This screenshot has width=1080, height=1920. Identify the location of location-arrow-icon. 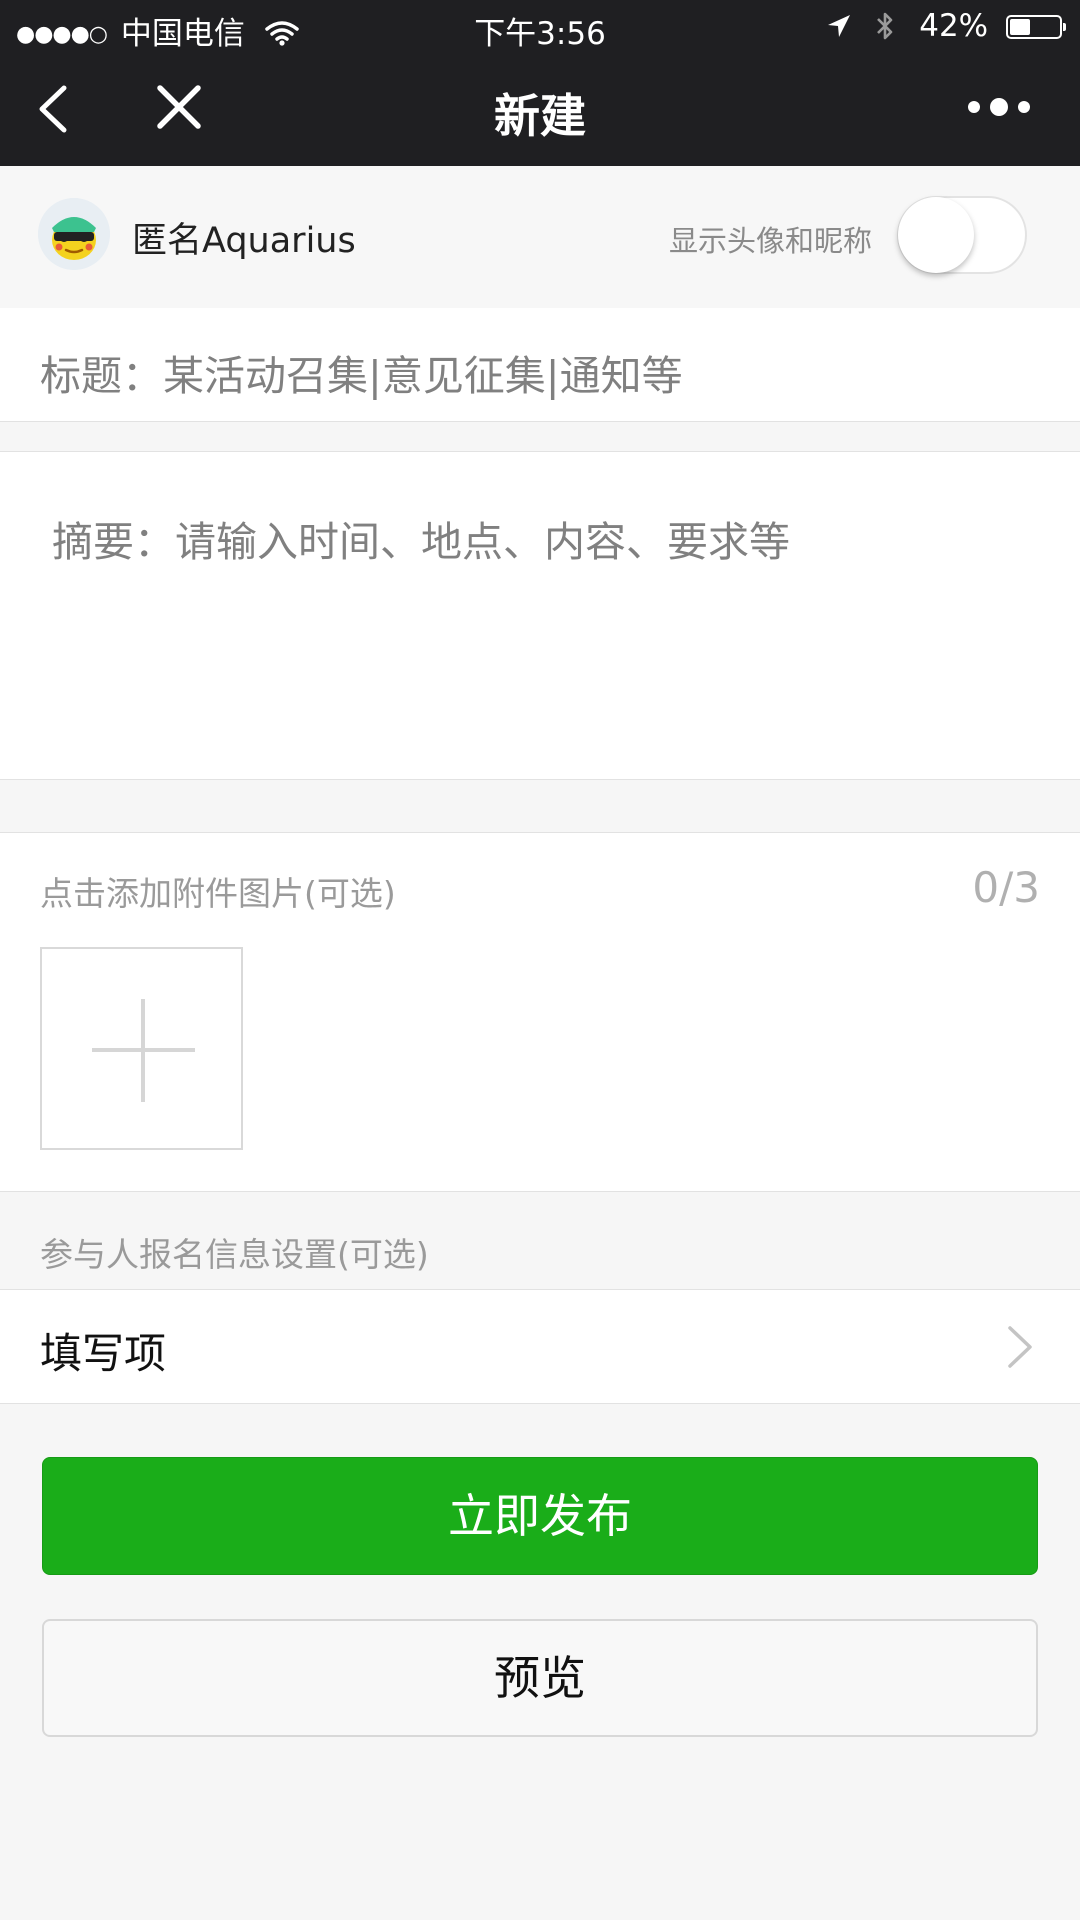
(838, 26).